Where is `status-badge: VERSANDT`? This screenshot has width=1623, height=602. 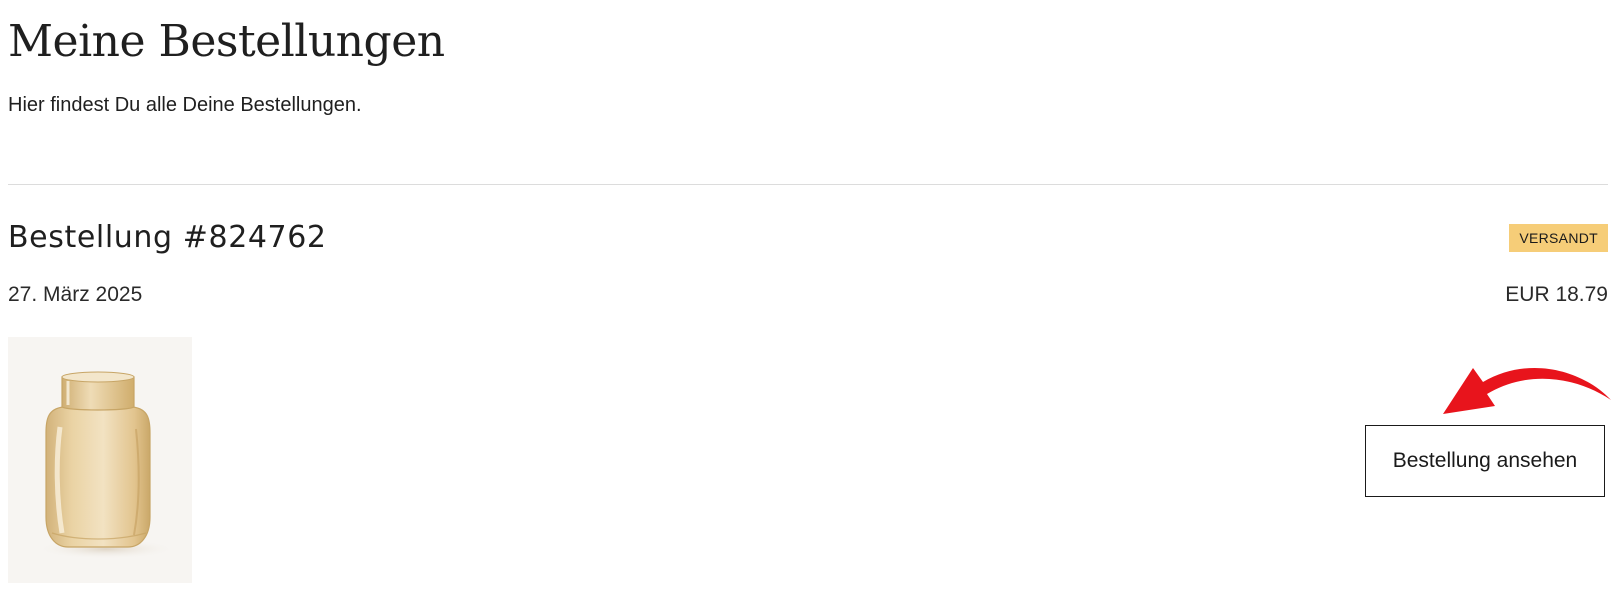
status-badge: VERSANDT is located at coordinates (1558, 238).